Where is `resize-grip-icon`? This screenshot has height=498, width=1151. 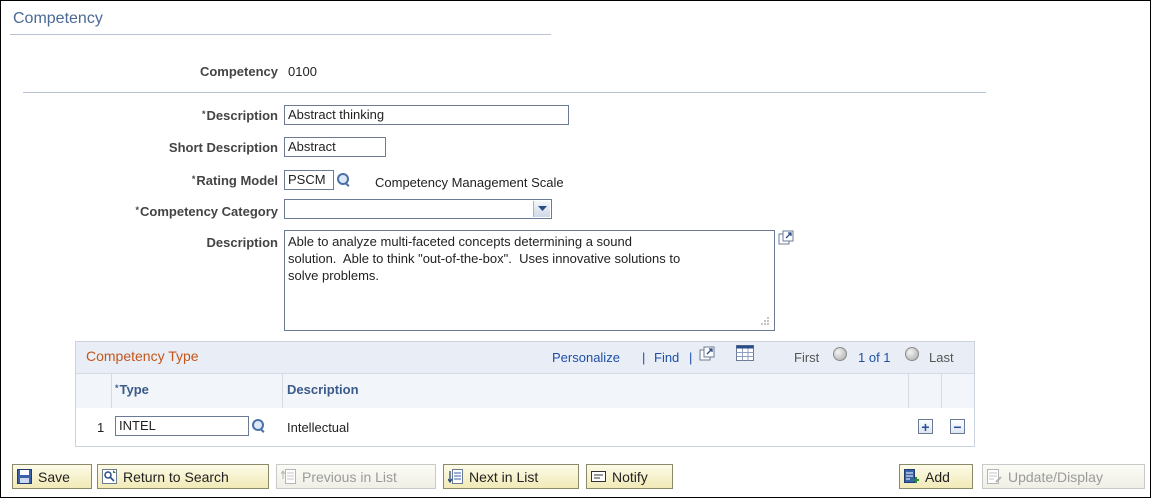
resize-grip-icon is located at coordinates (764, 320).